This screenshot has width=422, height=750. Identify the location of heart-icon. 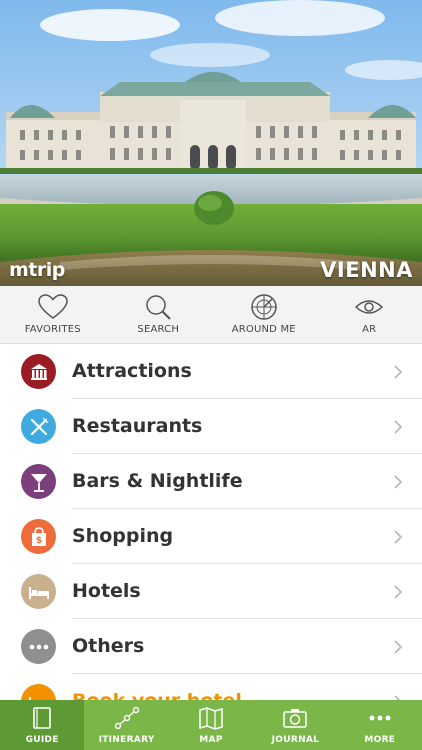
(52, 306).